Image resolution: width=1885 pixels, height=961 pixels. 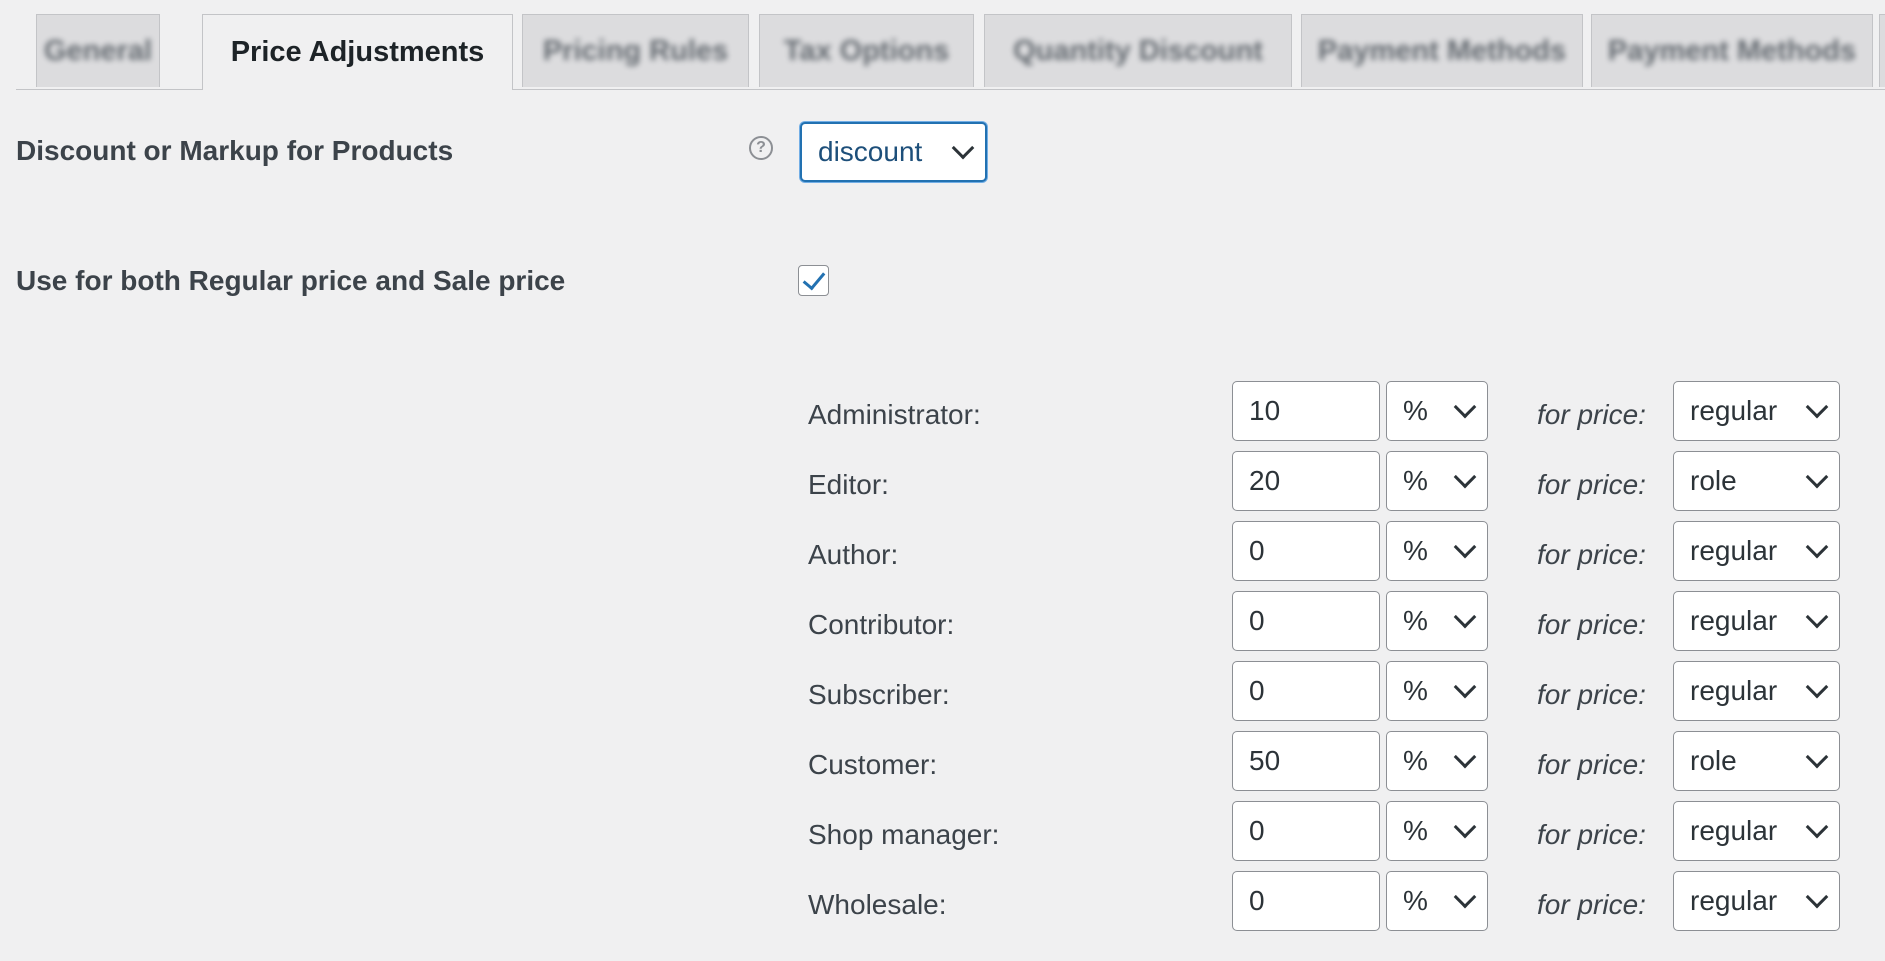 What do you see at coordinates (848, 484) in the screenshot?
I see `role-label: Editor:` at bounding box center [848, 484].